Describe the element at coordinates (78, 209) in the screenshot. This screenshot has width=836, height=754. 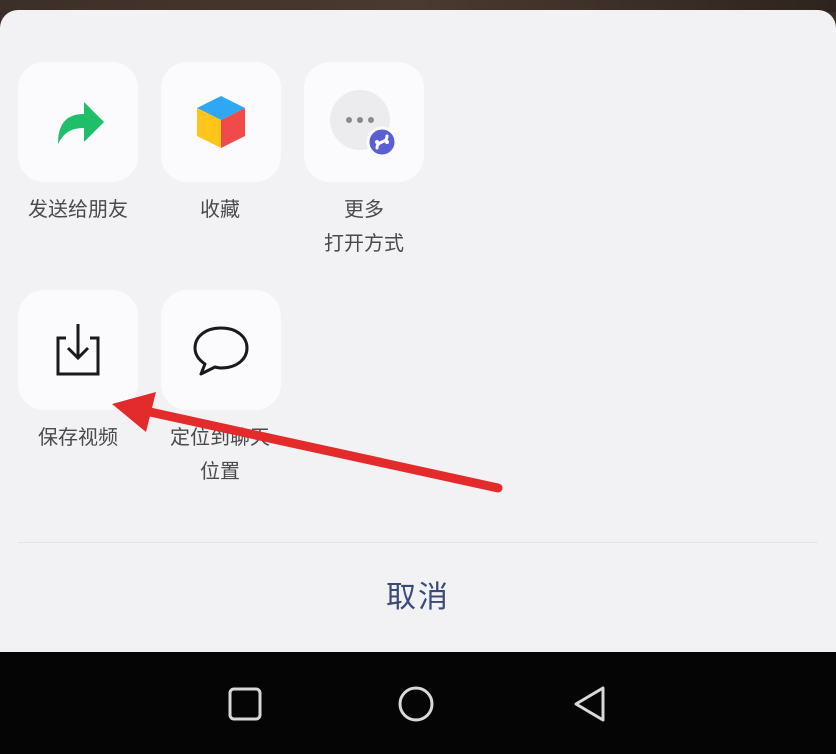
I see `send-to-friend-label: 发送给朋友` at that location.